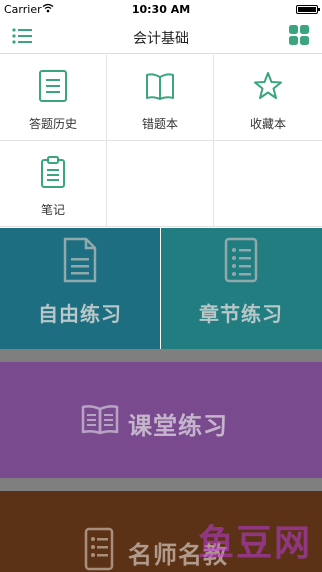  I want to click on navigation-bar: 会计基础, so click(161, 36).